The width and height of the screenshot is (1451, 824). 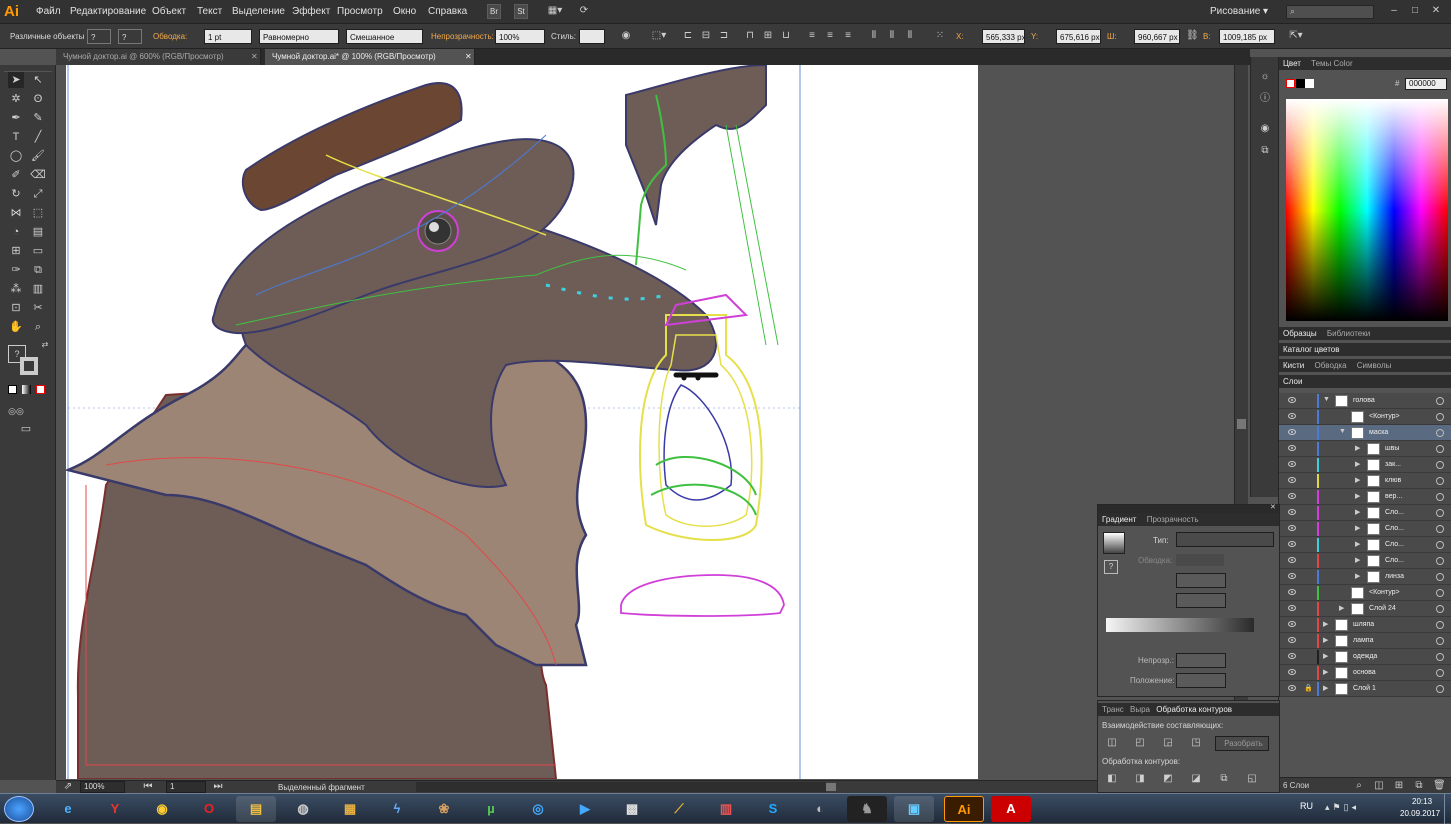 I want to click on gpu-icon: ⟳, so click(x=584, y=11).